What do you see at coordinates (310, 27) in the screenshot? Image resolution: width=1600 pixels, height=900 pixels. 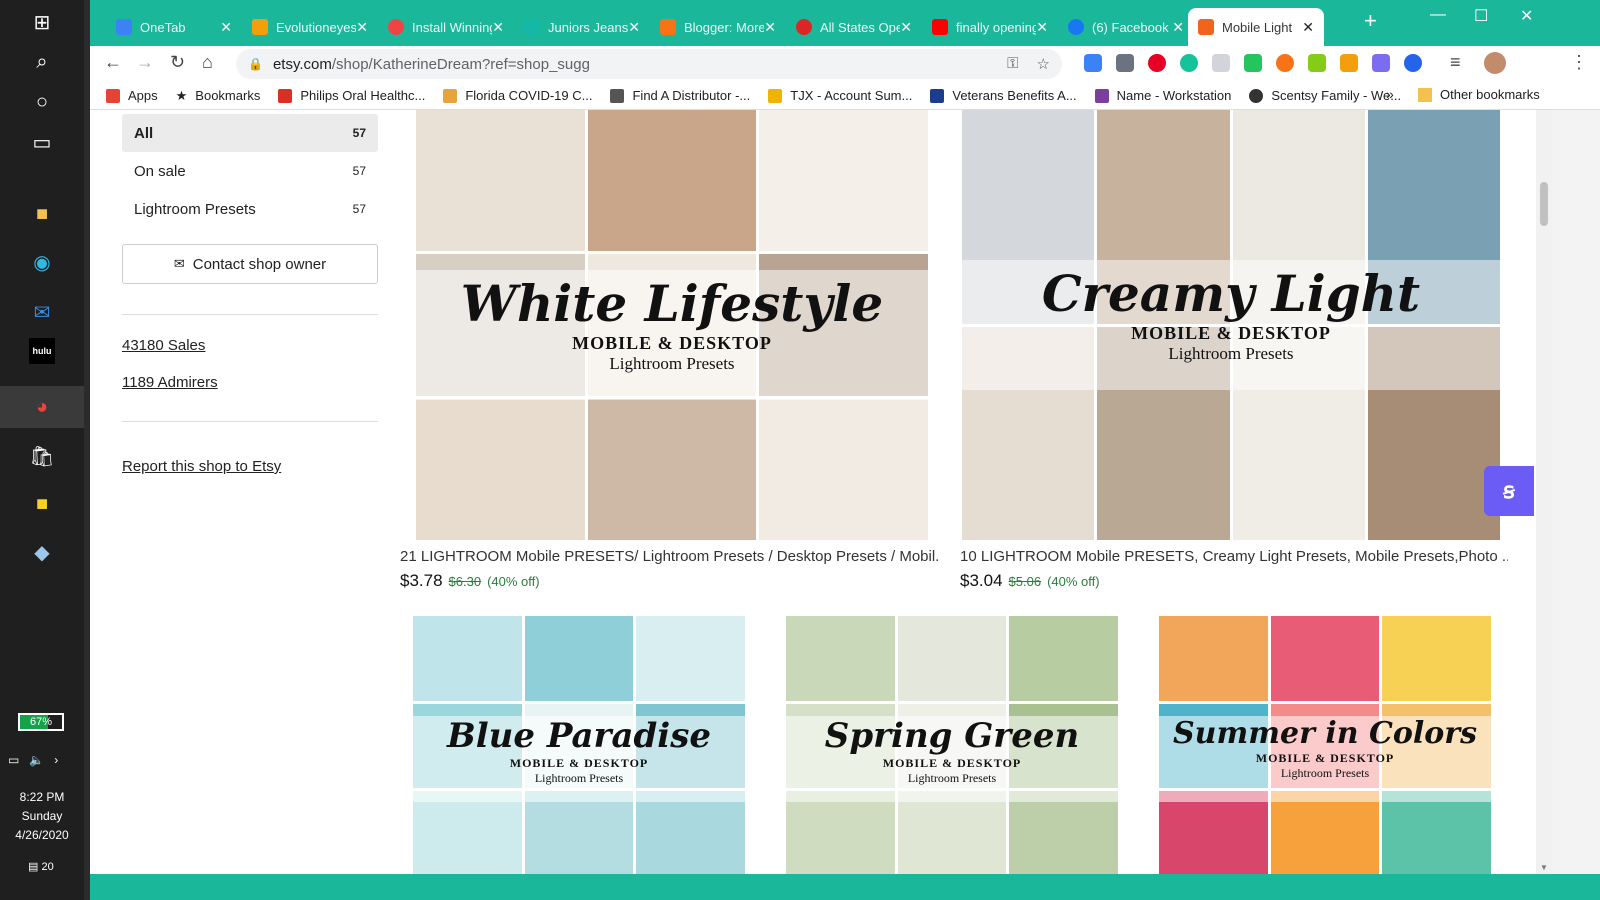 I see `tab-evolutioneyes: Evolutioneyes ✕` at bounding box center [310, 27].